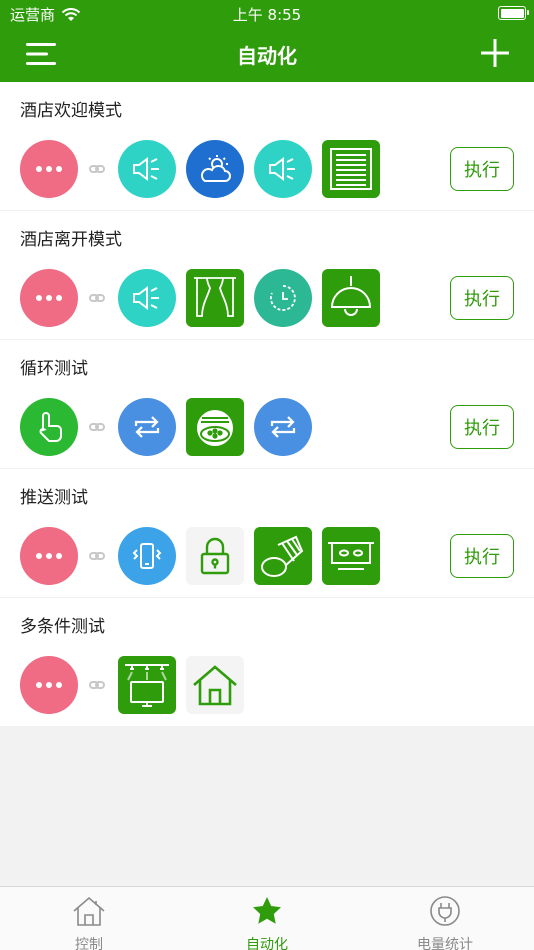  Describe the element at coordinates (89, 913) in the screenshot. I see `house-icon` at that location.